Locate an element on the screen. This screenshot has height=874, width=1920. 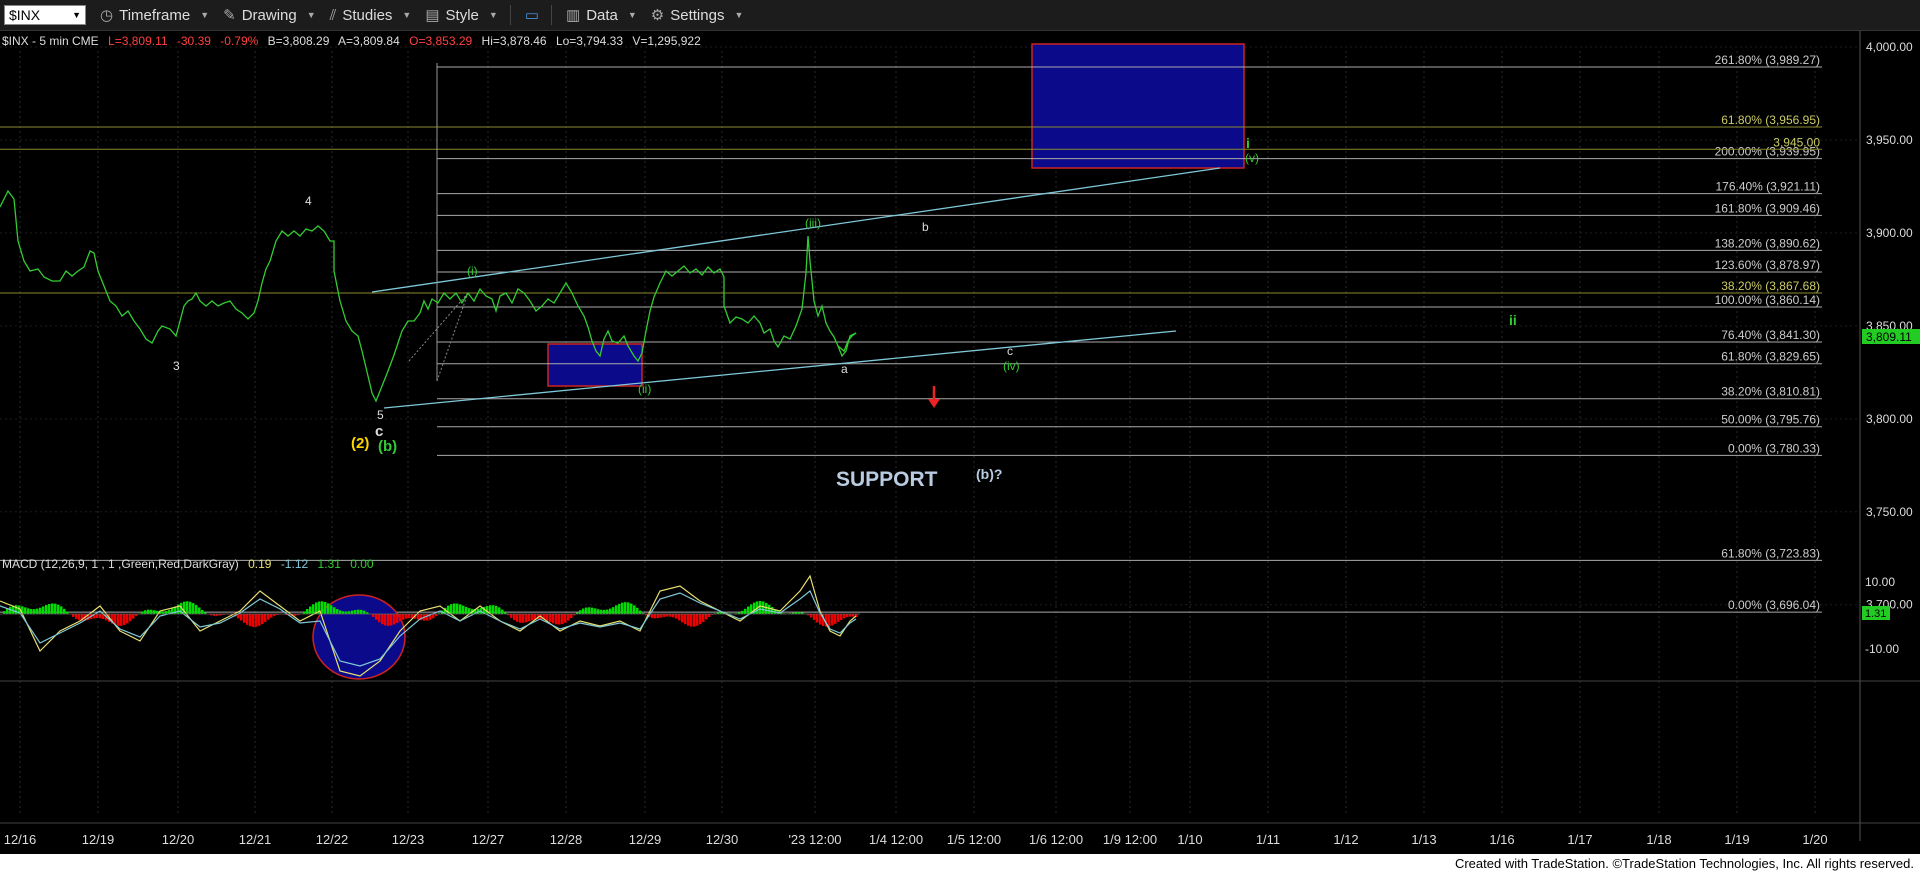
price-axis-tick: 3,800.00 is located at coordinates (1889, 419).